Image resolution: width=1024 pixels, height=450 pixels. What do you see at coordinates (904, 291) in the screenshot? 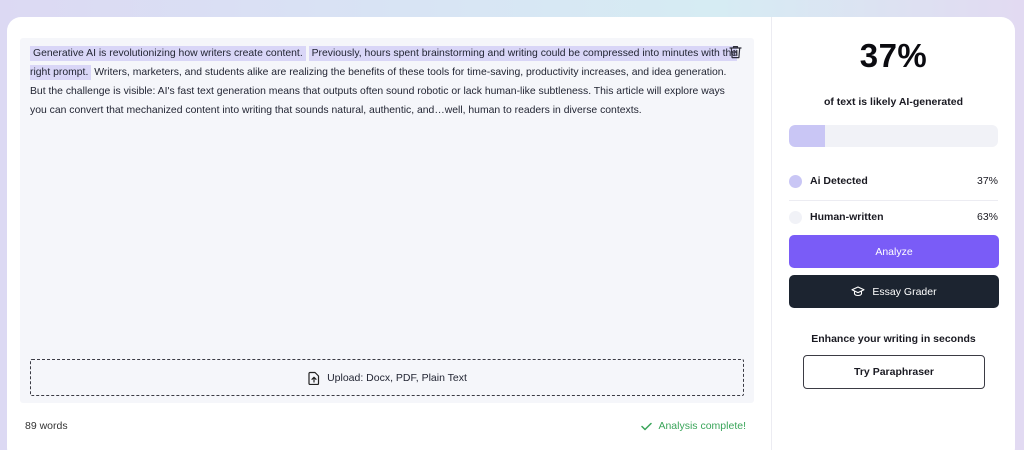
I see `essay-grader-label: Essay Grader` at bounding box center [904, 291].